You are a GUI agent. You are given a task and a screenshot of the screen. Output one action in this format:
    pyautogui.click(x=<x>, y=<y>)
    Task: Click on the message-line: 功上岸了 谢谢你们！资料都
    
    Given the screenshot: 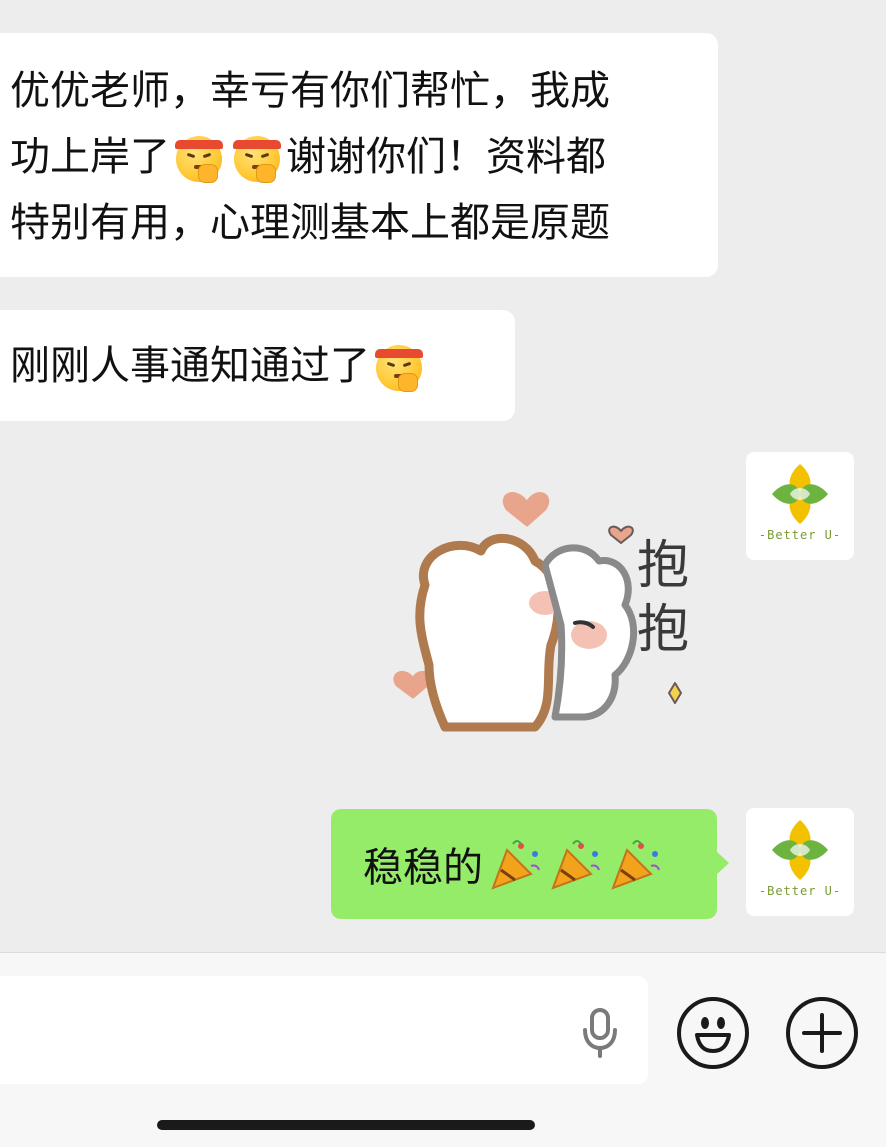 What is the action you would take?
    pyautogui.click(x=364, y=157)
    